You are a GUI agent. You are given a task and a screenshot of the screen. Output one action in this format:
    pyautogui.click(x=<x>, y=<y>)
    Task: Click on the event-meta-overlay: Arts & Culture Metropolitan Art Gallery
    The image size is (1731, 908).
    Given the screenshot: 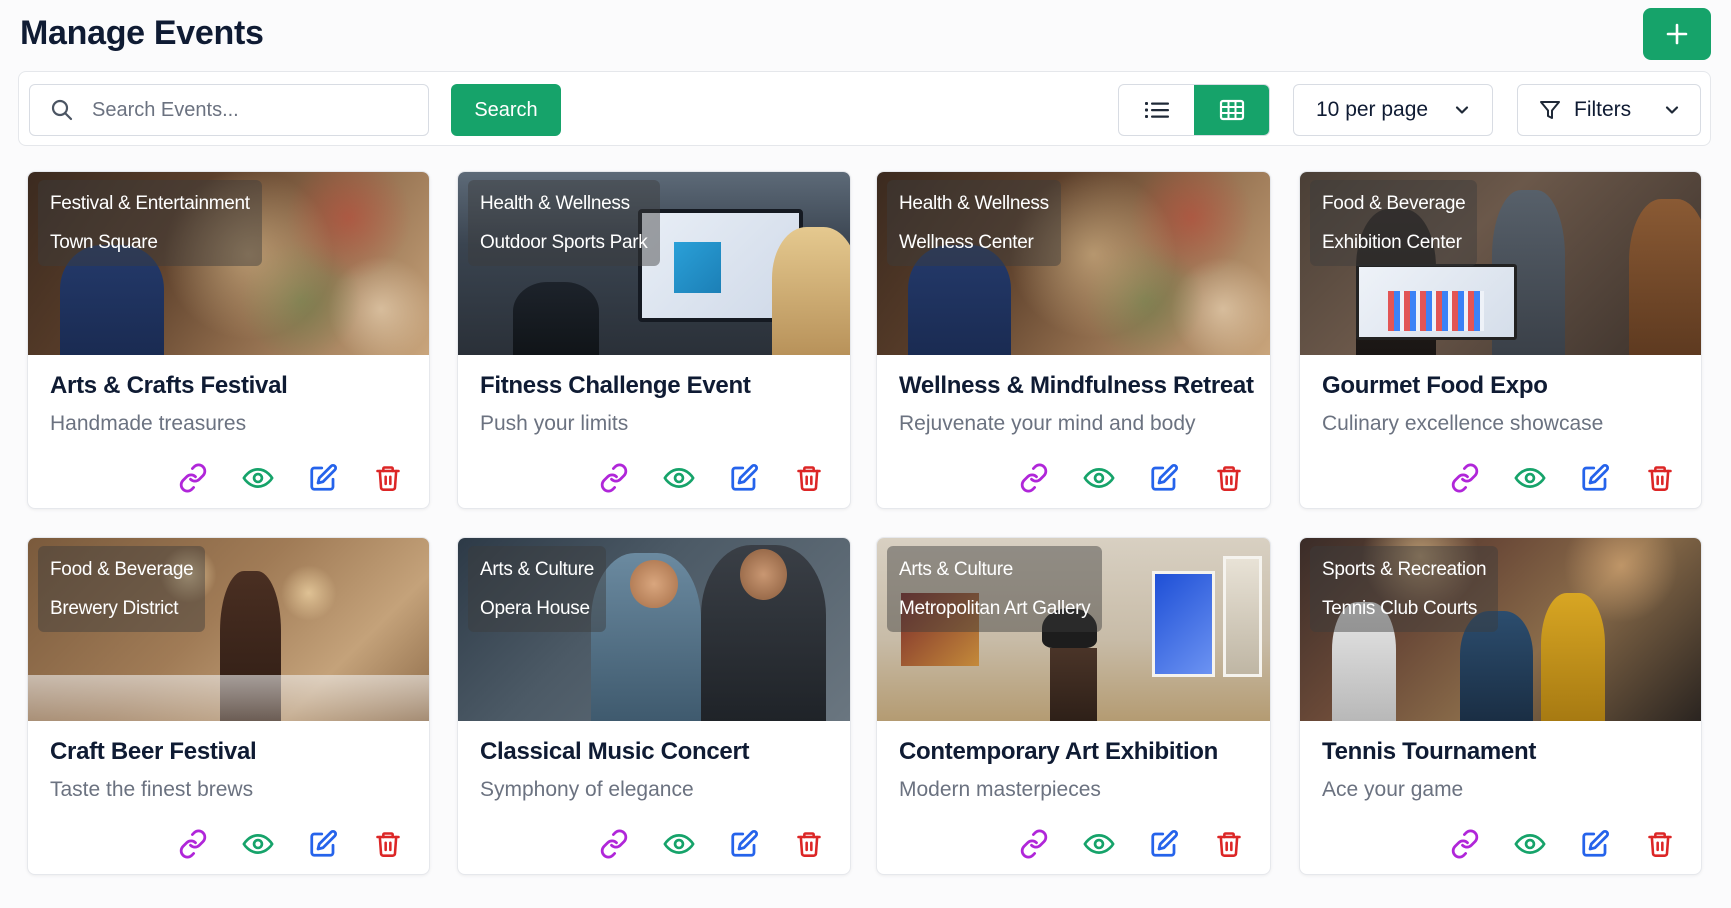 What is the action you would take?
    pyautogui.click(x=995, y=589)
    